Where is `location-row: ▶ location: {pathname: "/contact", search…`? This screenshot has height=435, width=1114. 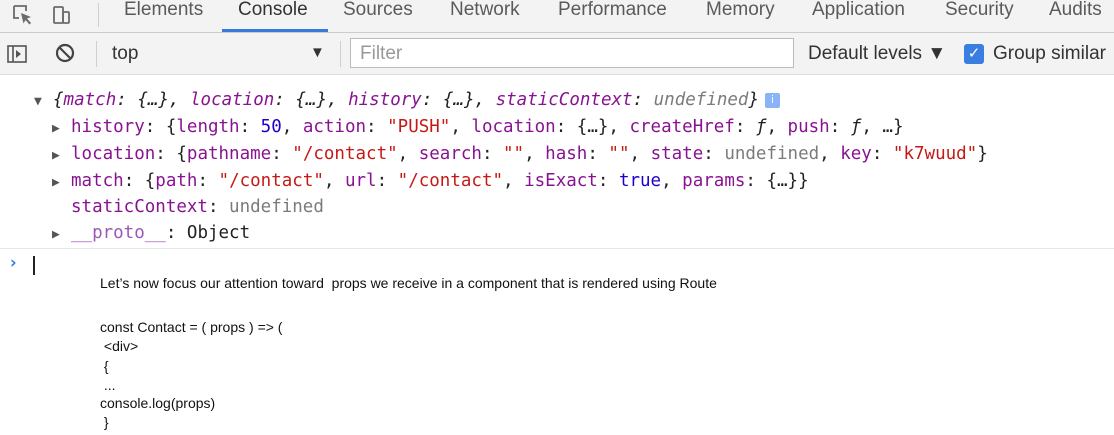 location-row: ▶ location: {pathname: "/contact", search… is located at coordinates (520, 154).